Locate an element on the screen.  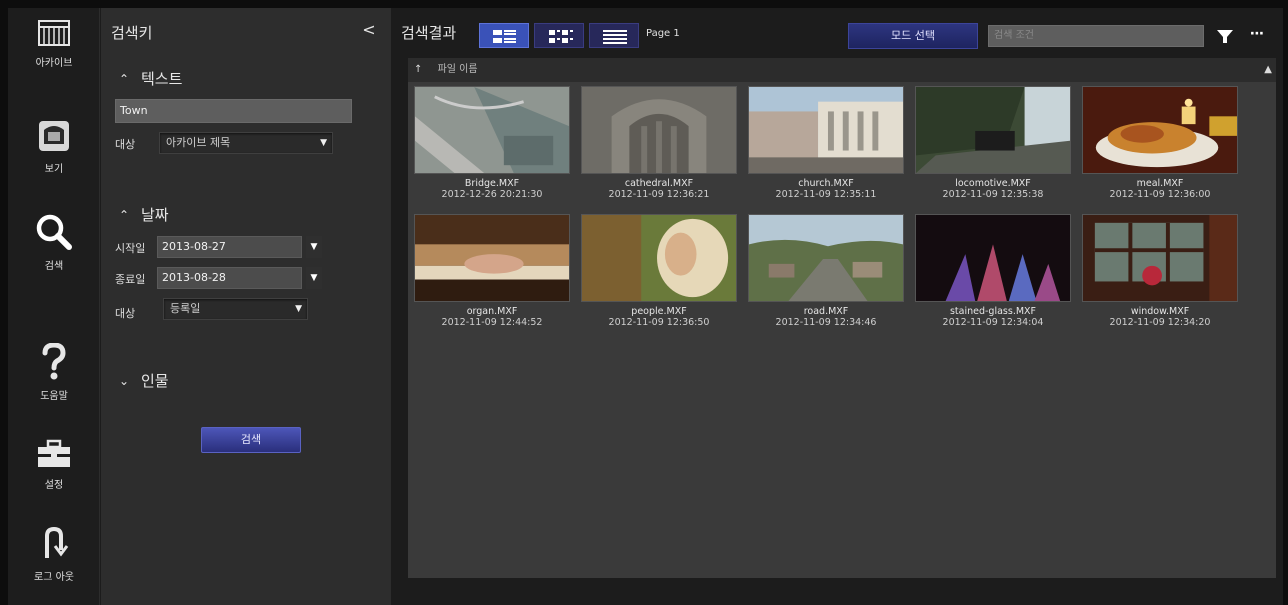
date-target-value: 등록일 is located at coordinates (185, 308).